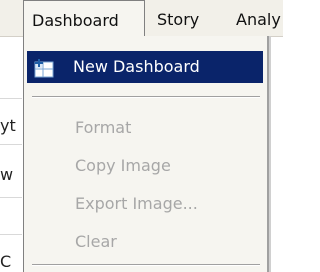 The width and height of the screenshot is (320, 272). I want to click on menu-dashboard: Dashboard, so click(84, 18).